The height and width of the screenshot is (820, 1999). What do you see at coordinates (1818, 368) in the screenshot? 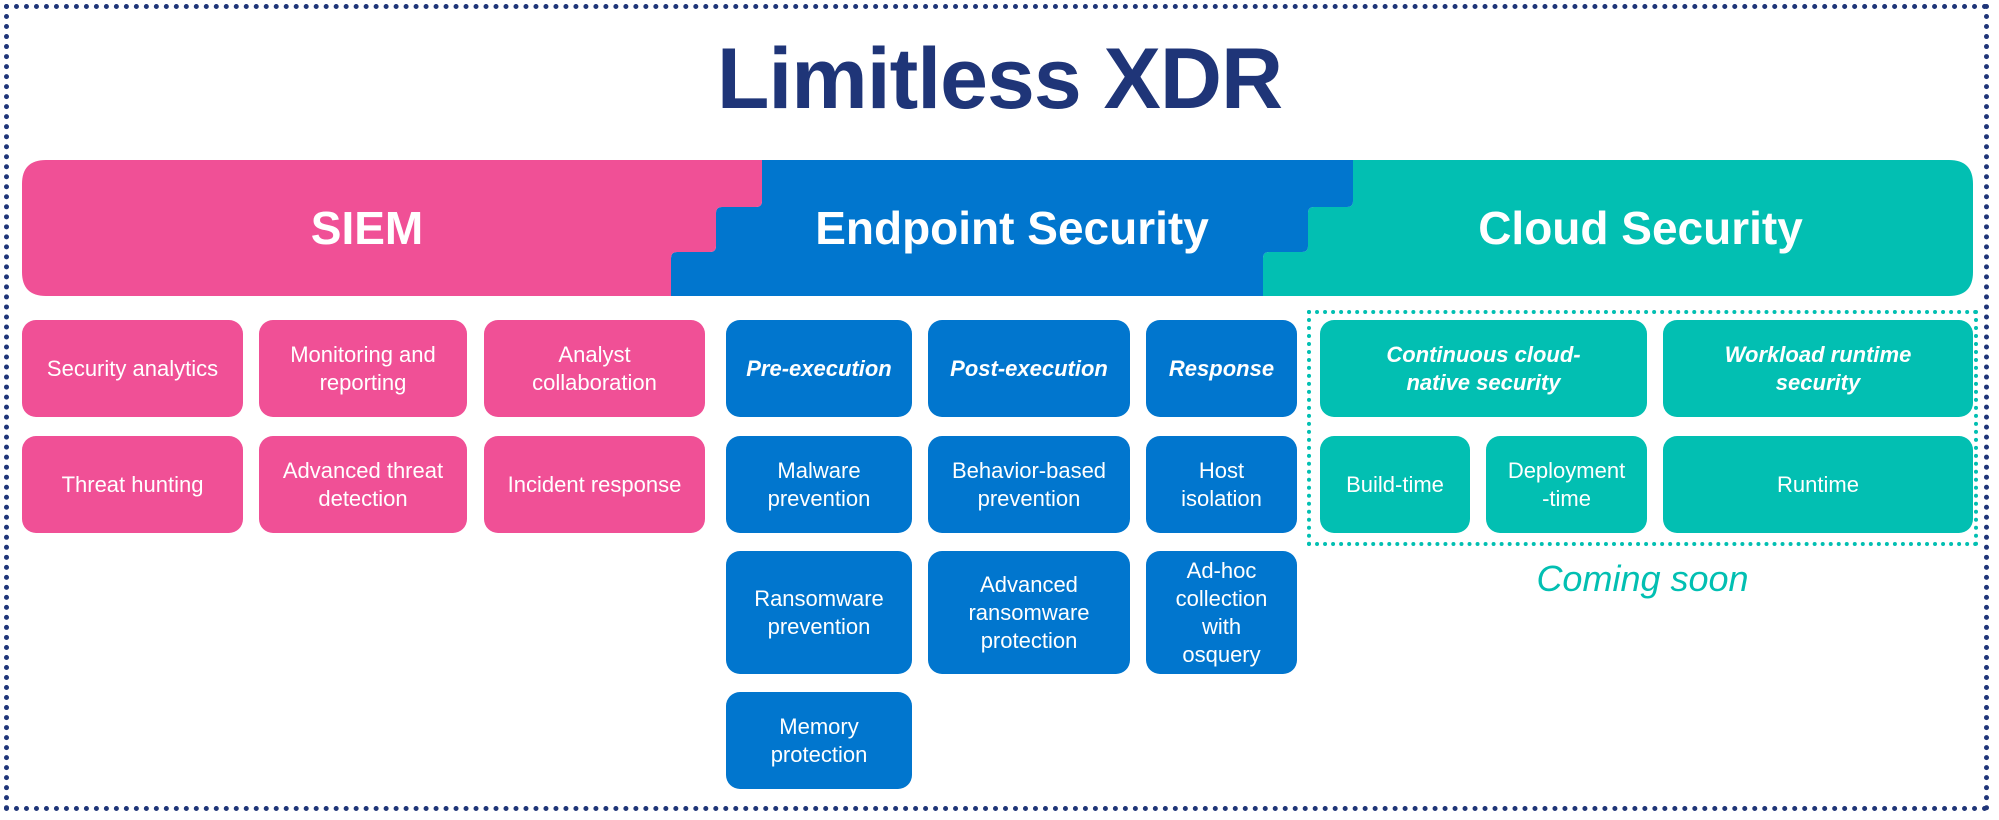
I see `cloud-heading-workload-runtime: Workload runtime security` at bounding box center [1818, 368].